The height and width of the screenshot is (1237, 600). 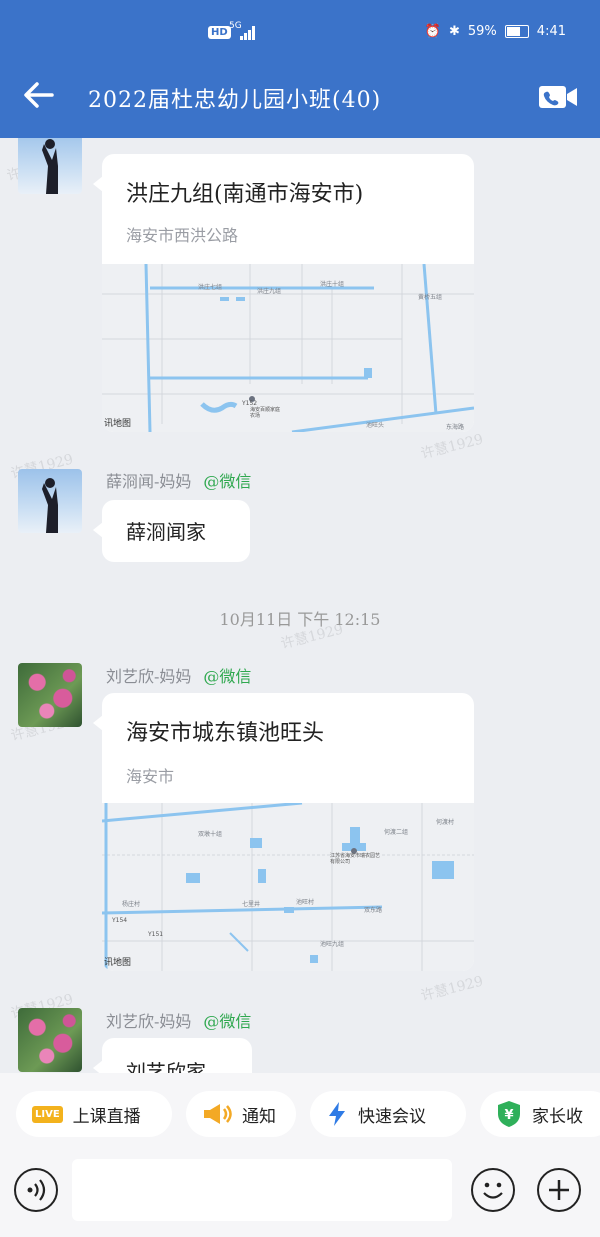 I want to click on live-icon: LIVE, so click(x=47, y=1114).